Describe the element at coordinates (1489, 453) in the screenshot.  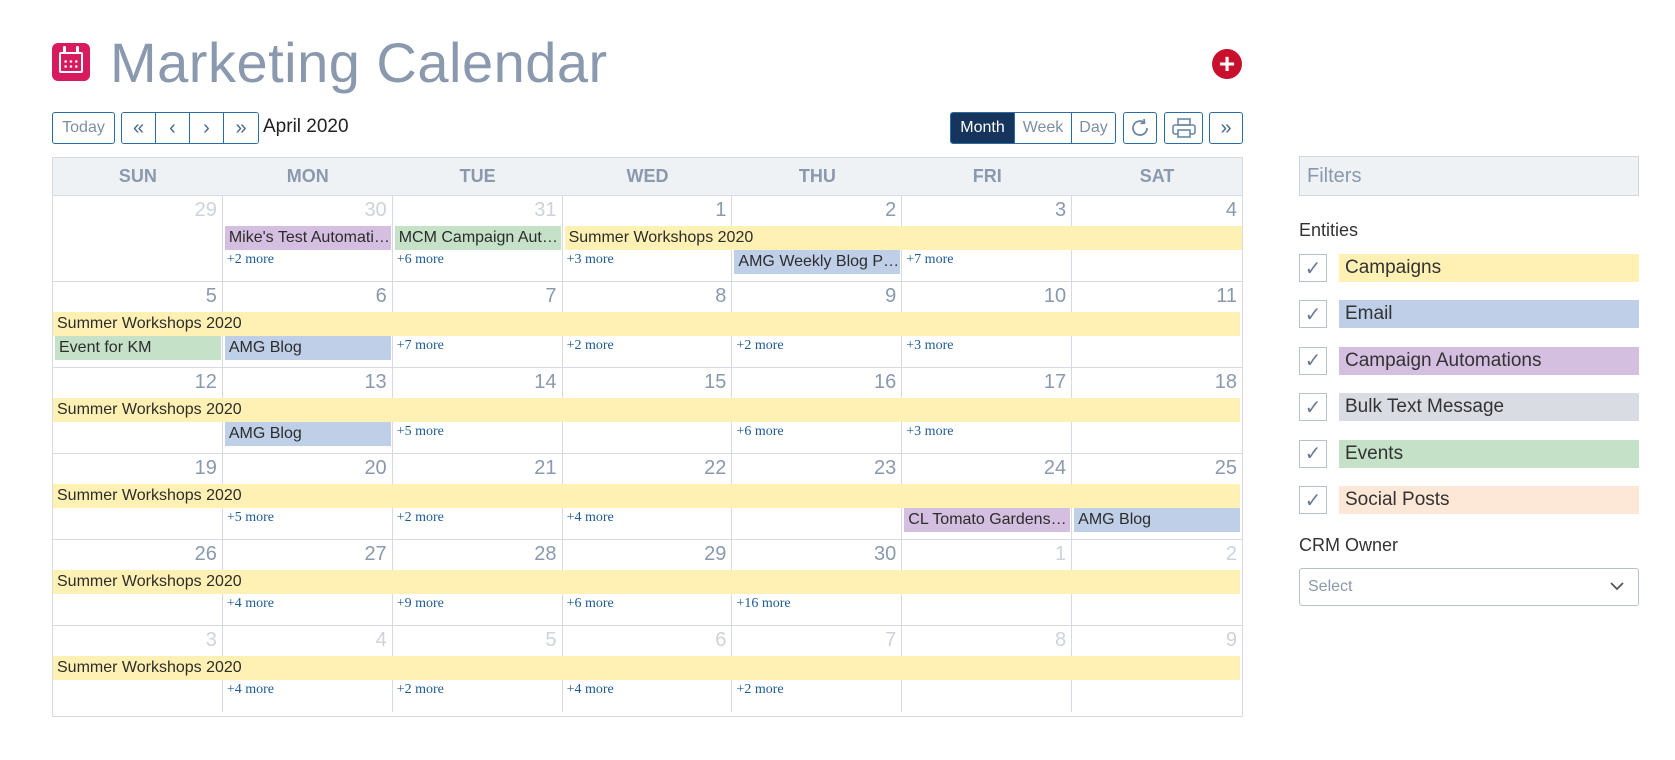
I see `entity-filter-label: Events` at that location.